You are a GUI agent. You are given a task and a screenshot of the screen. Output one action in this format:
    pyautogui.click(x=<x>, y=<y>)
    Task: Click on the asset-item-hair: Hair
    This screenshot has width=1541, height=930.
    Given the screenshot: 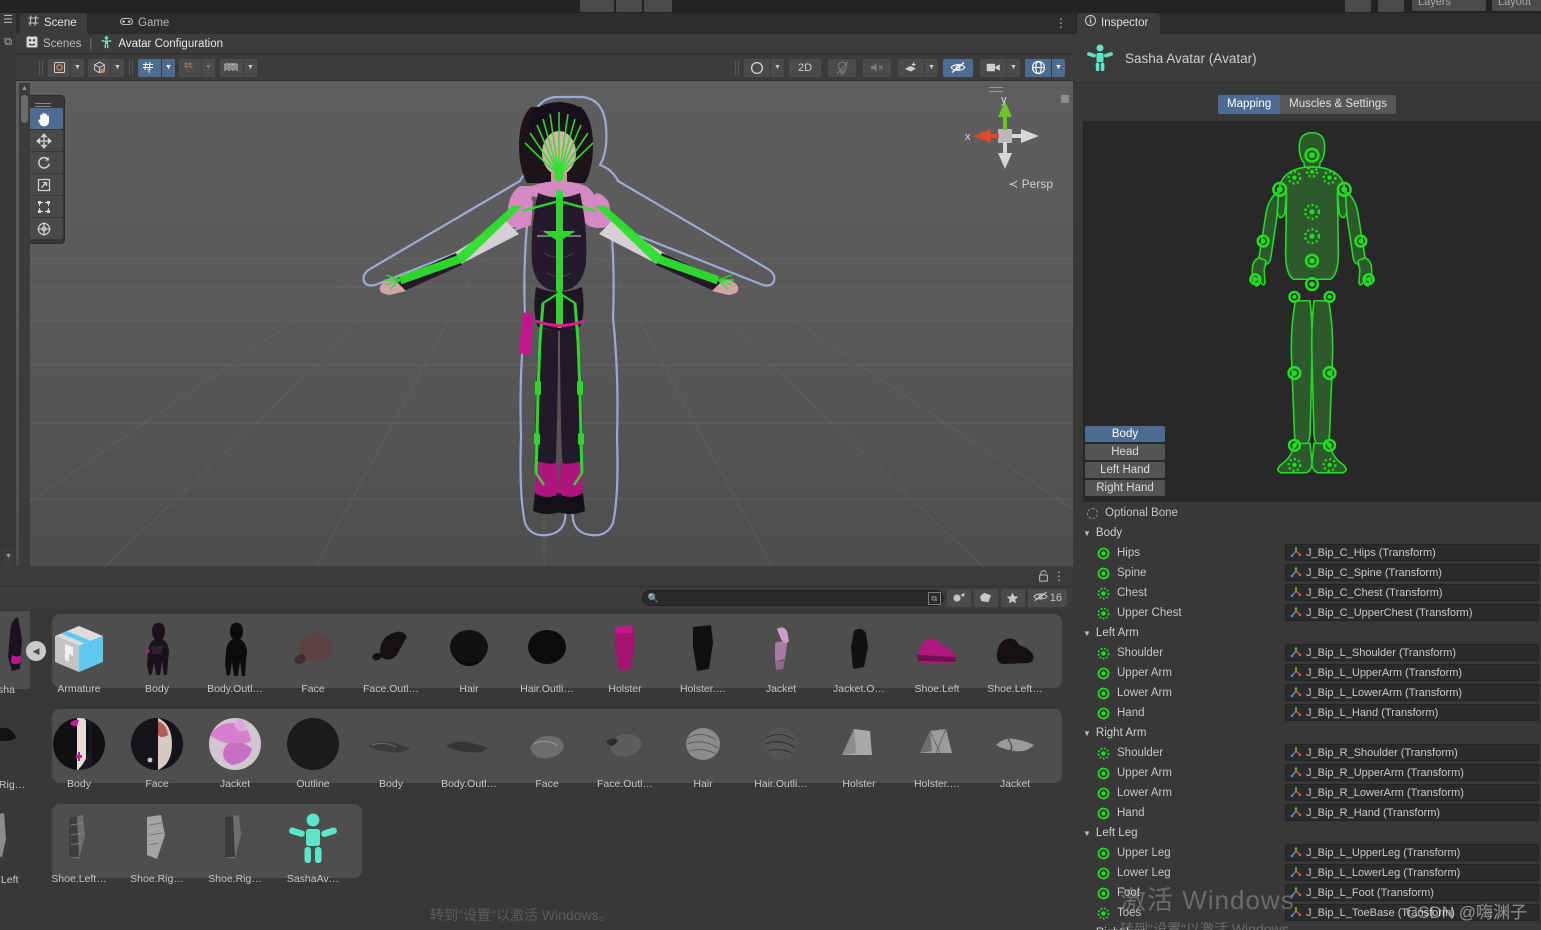 What is the action you would take?
    pyautogui.click(x=469, y=659)
    